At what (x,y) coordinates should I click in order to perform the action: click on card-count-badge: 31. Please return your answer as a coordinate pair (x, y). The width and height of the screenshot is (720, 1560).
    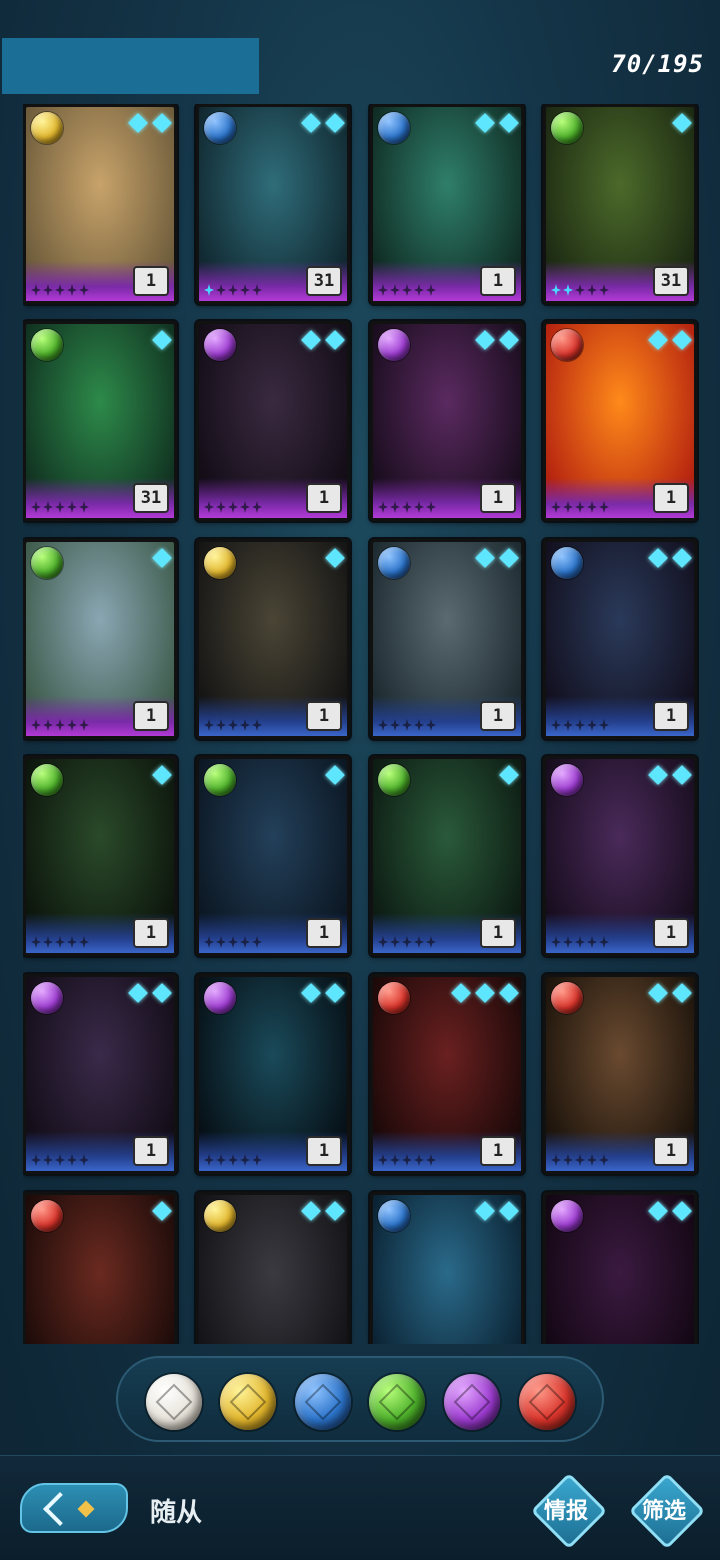
    Looking at the image, I should click on (324, 281).